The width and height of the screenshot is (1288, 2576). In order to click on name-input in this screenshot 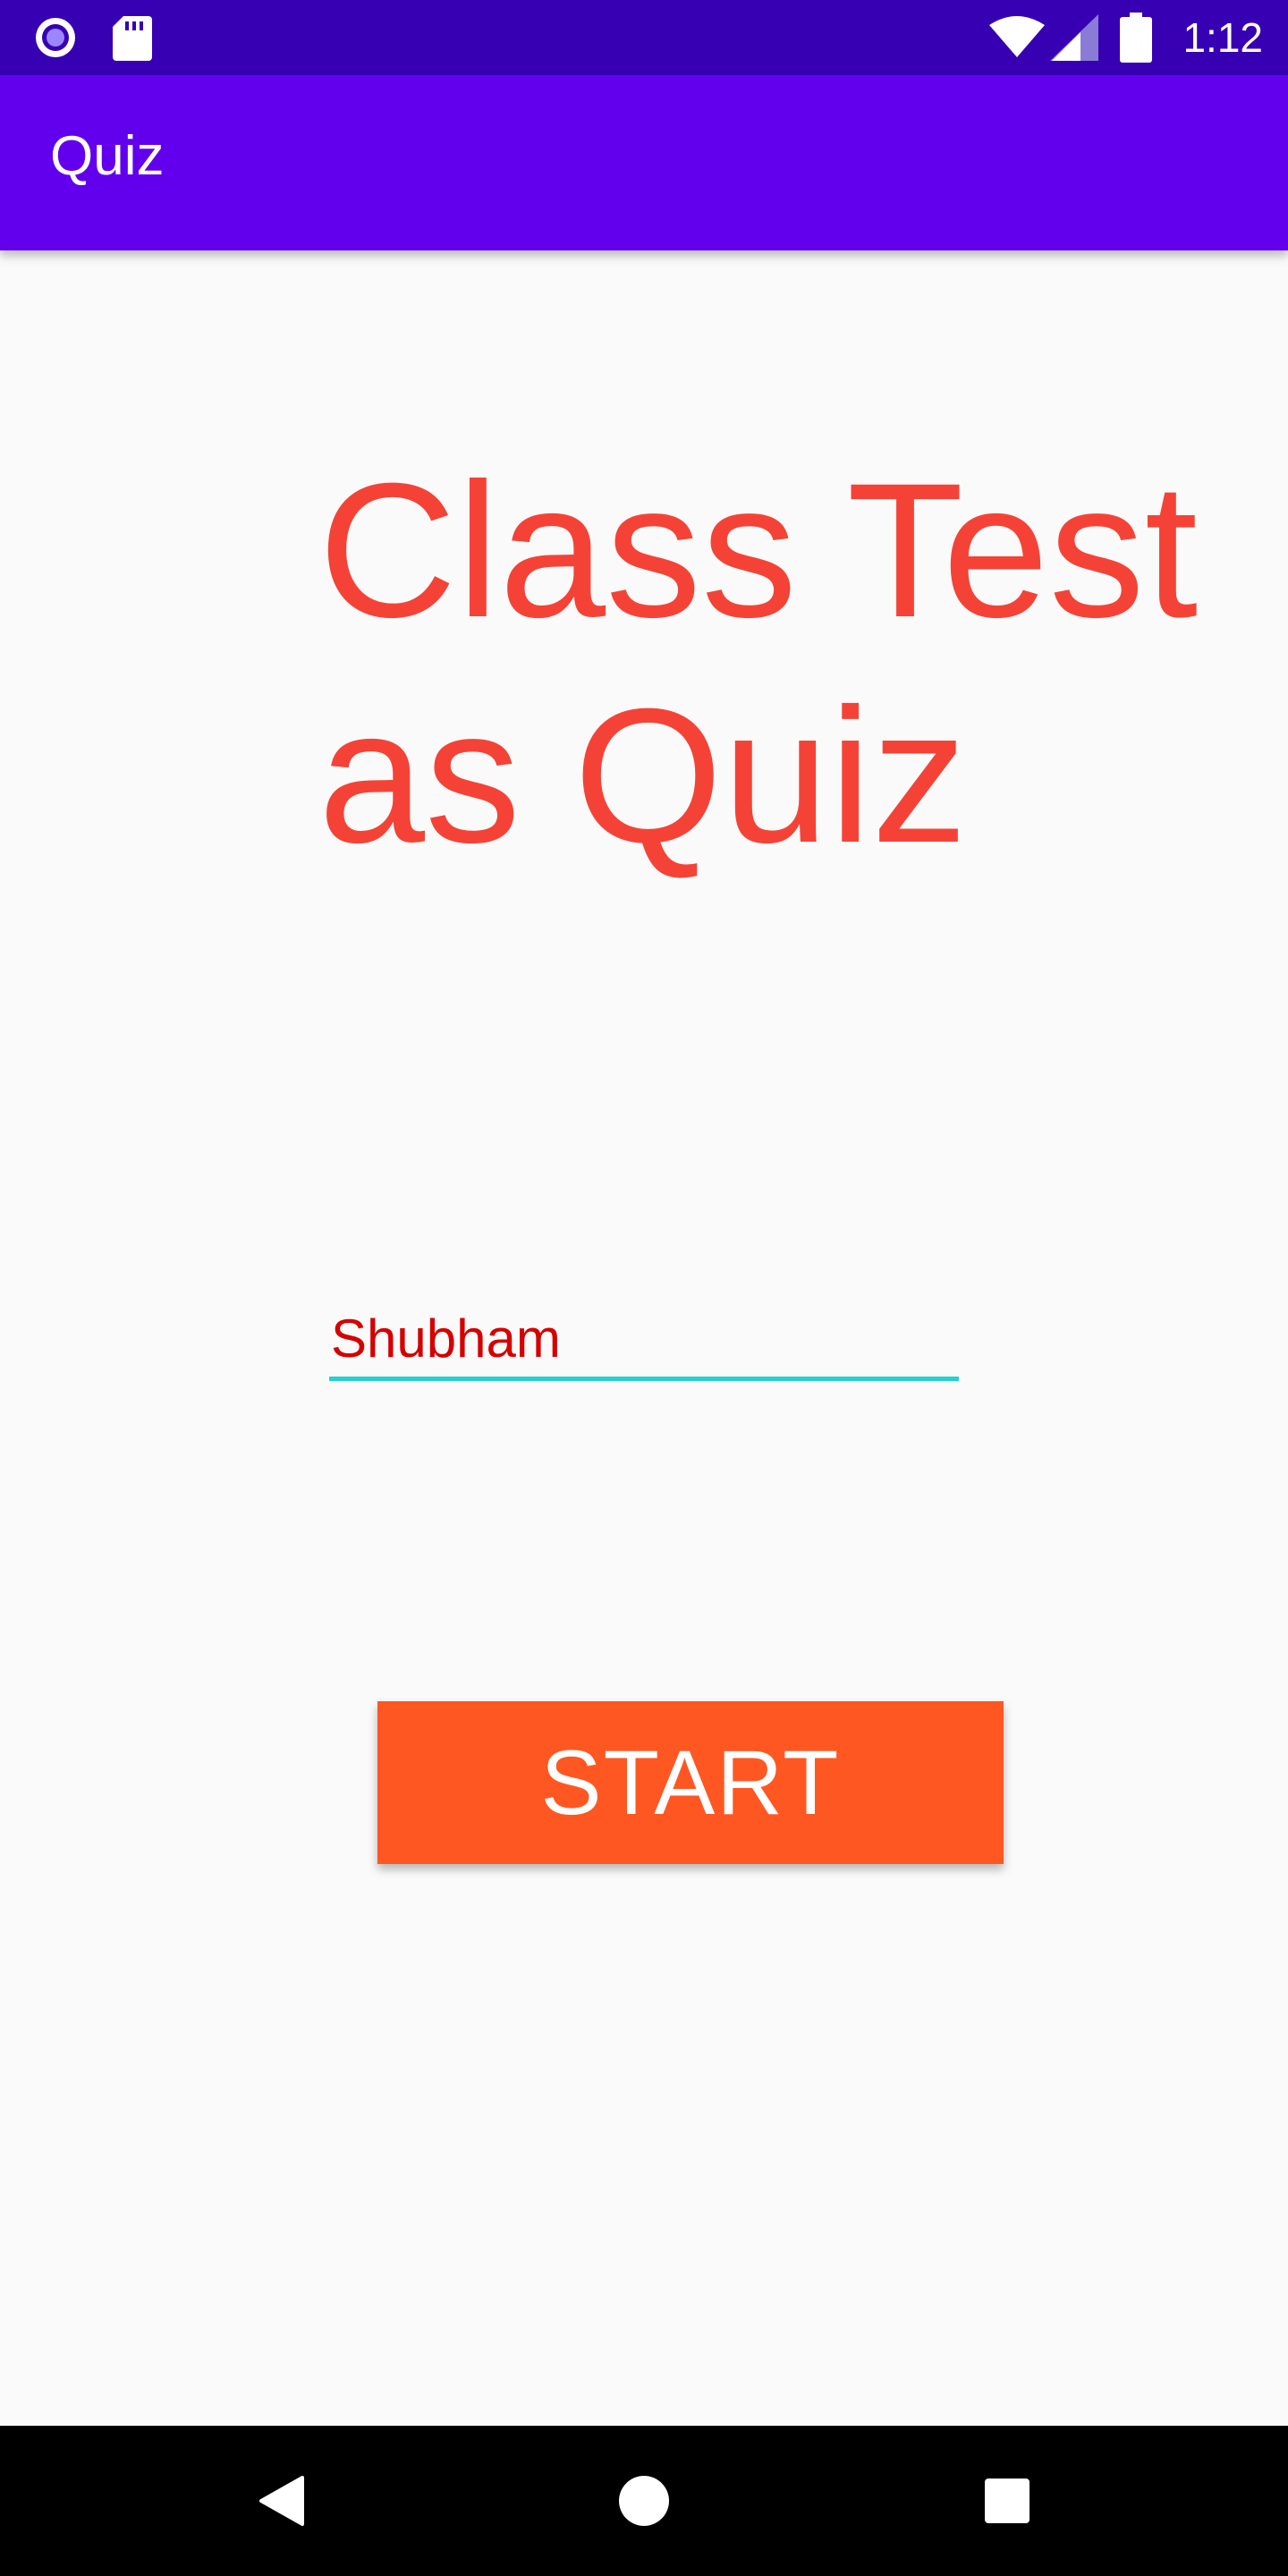, I will do `click(644, 1341)`.